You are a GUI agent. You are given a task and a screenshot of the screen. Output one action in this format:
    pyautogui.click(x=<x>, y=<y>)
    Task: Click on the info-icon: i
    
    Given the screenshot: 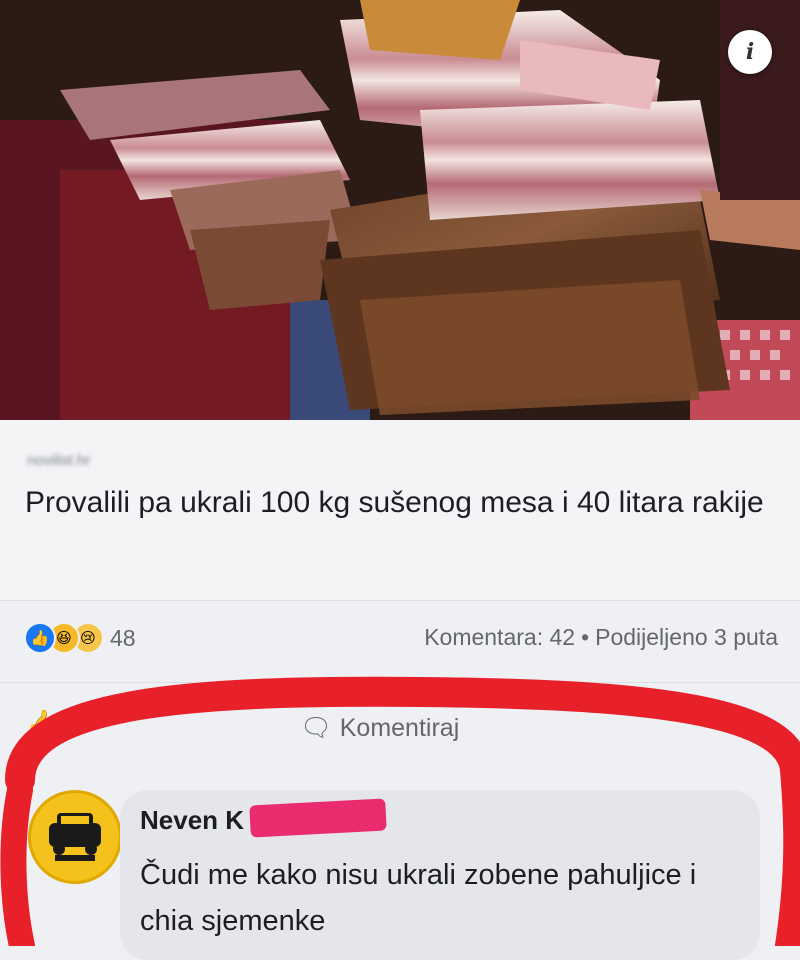 What is the action you would take?
    pyautogui.click(x=750, y=52)
    